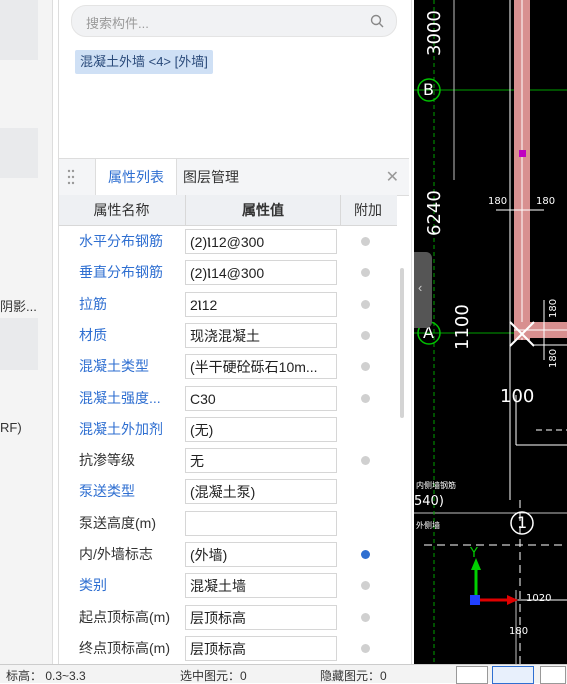 The height and width of the screenshot is (684, 567). I want to click on property-value-field: 现浇混凝土, so click(261, 335).